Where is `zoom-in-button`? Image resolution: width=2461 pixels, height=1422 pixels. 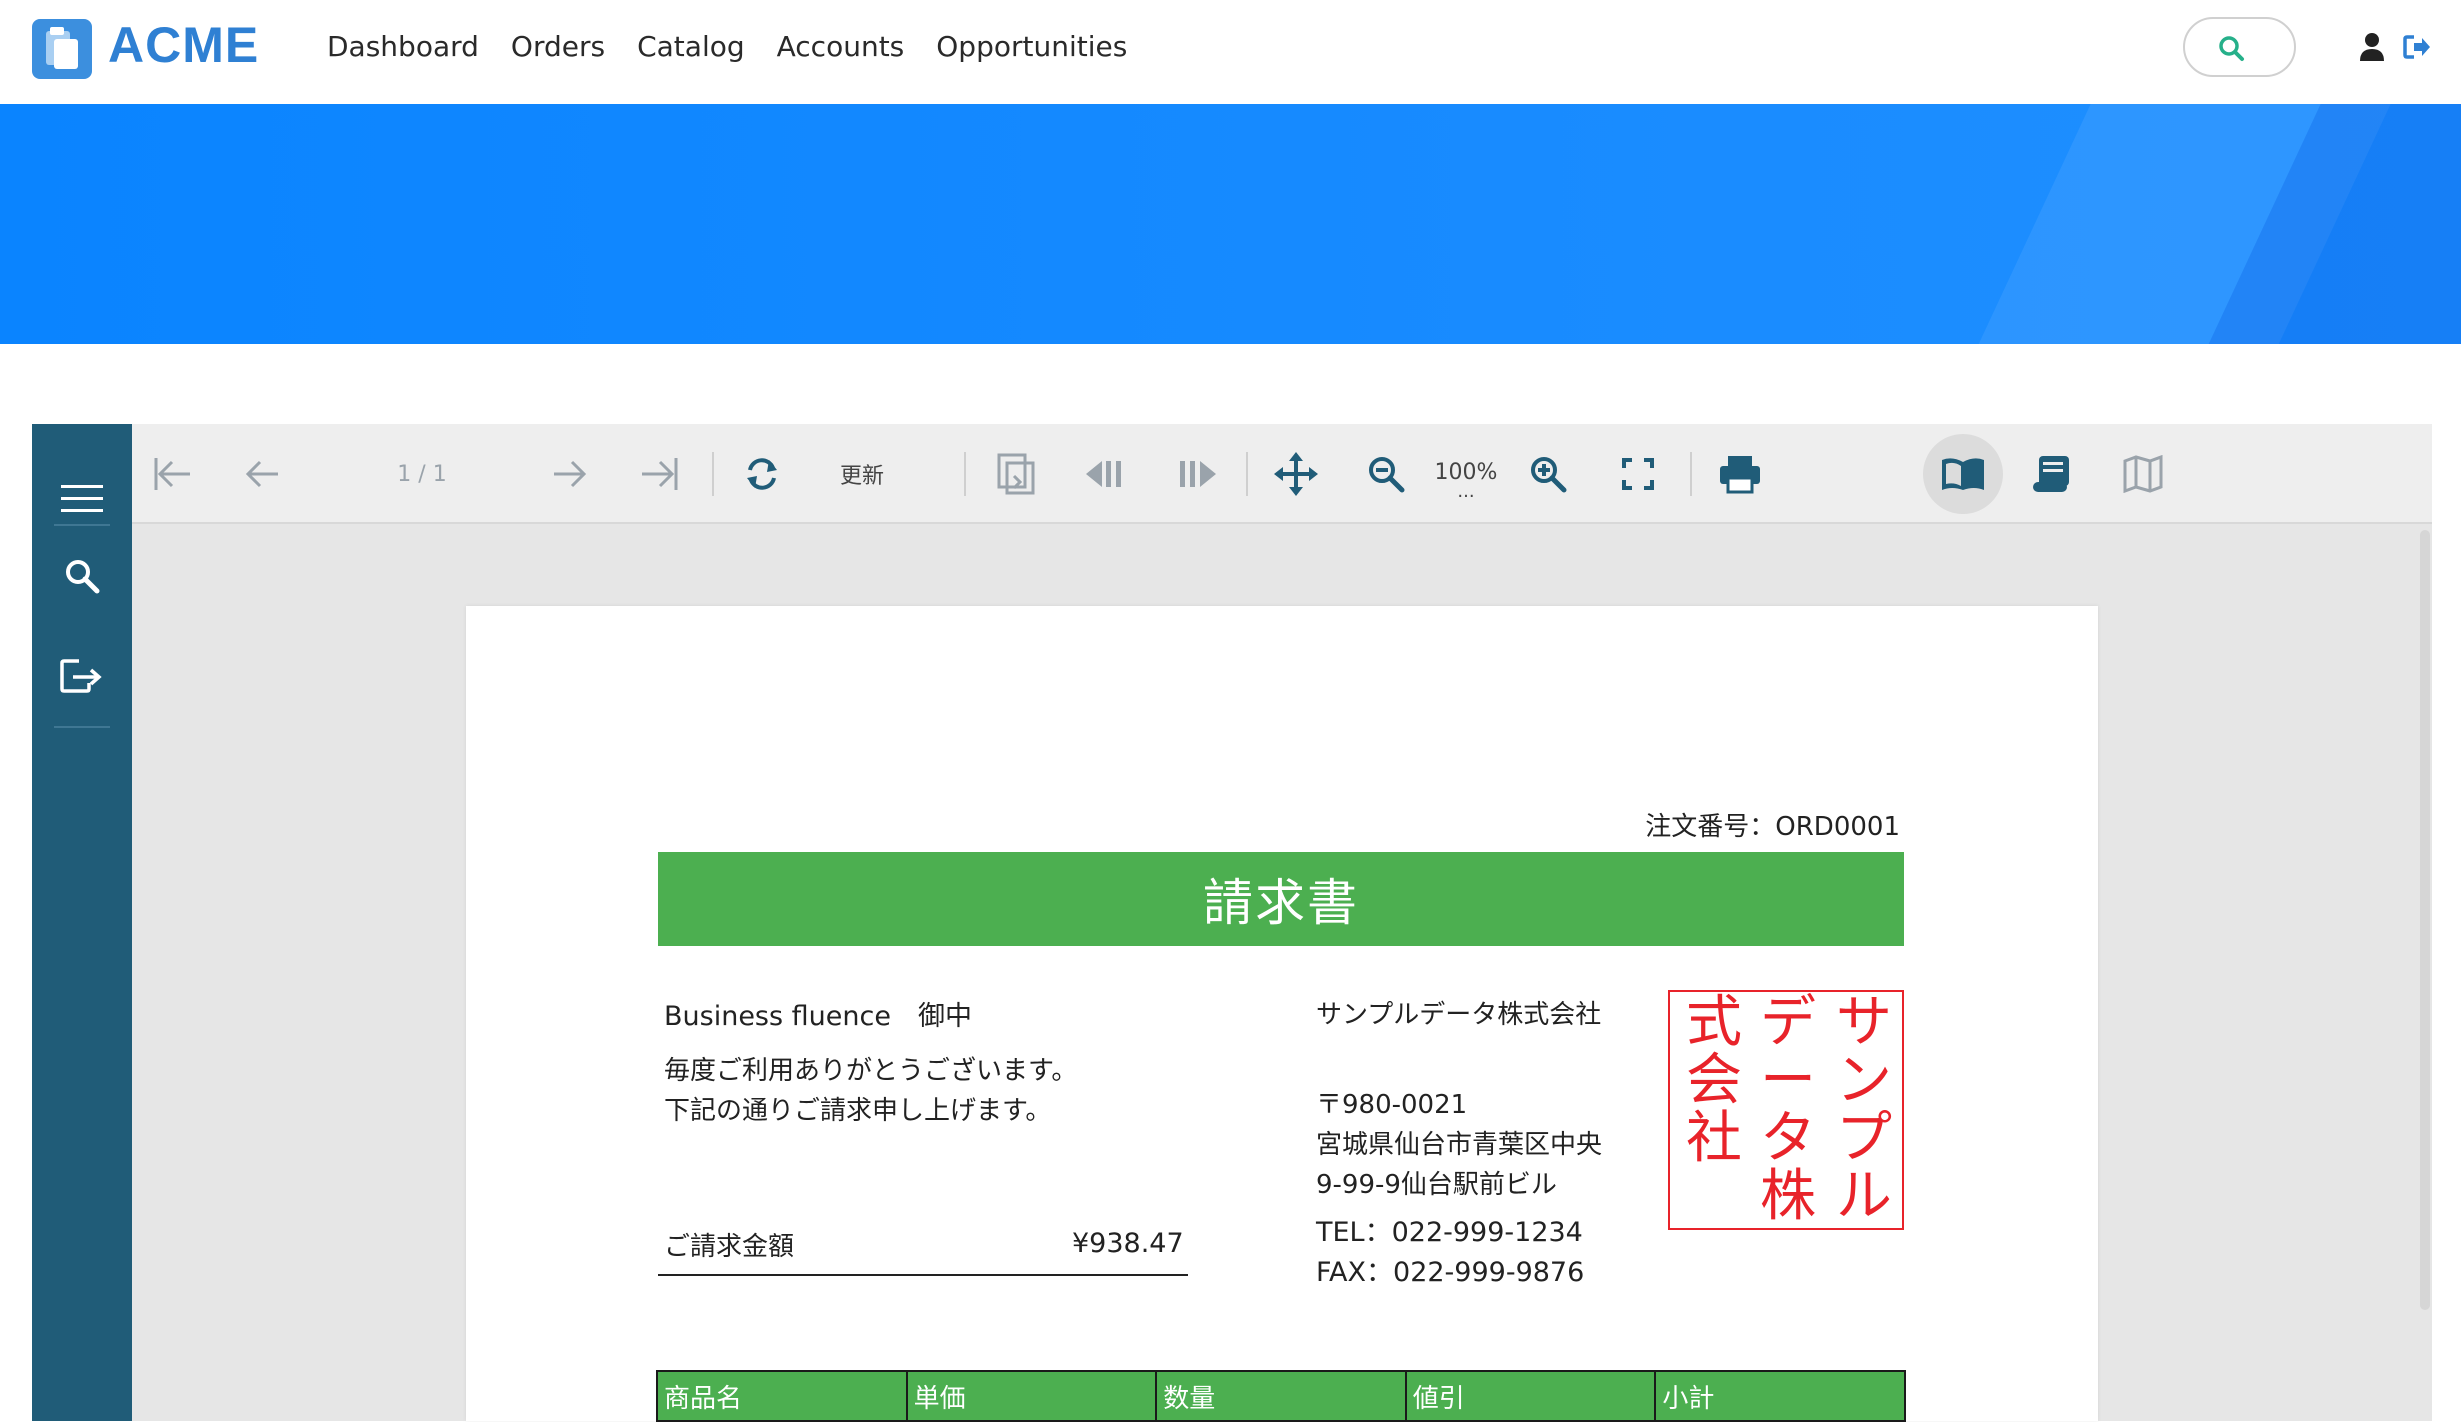 zoom-in-button is located at coordinates (1548, 474).